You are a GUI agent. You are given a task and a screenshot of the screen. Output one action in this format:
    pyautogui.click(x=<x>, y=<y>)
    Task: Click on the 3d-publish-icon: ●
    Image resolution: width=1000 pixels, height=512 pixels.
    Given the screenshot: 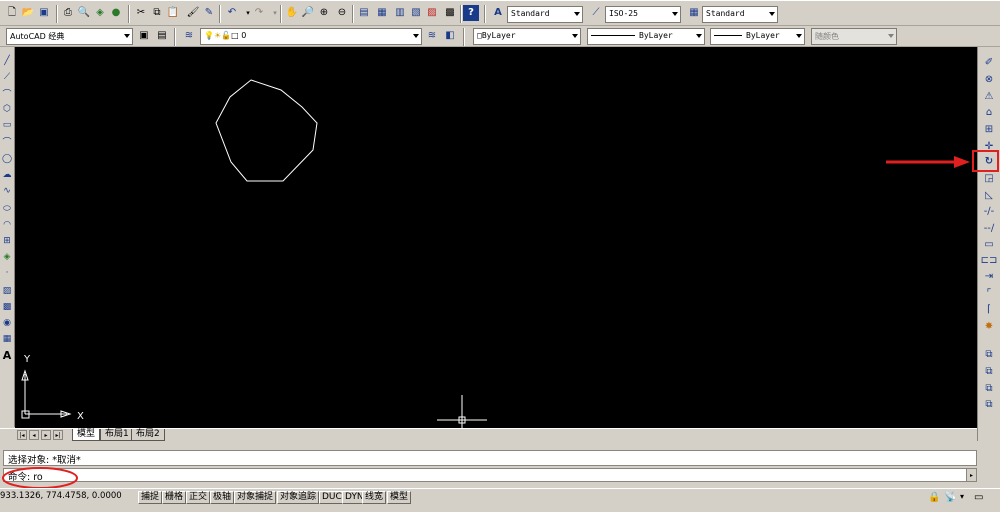 What is the action you would take?
    pyautogui.click(x=116, y=13)
    